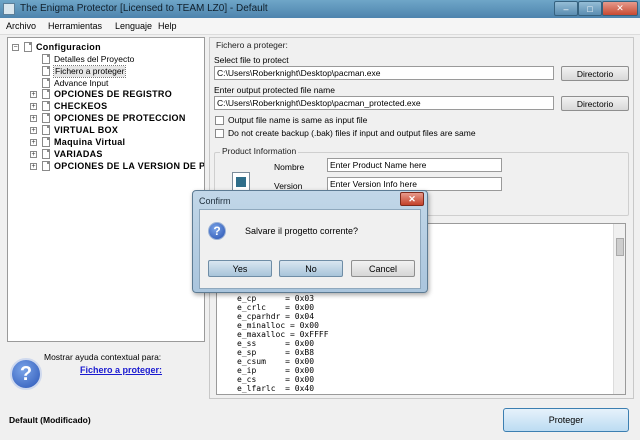 The height and width of the screenshot is (440, 640). What do you see at coordinates (298, 120) in the screenshot?
I see `same-name-label: Output file name is same as input file` at bounding box center [298, 120].